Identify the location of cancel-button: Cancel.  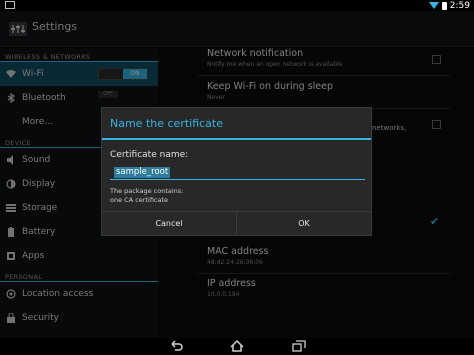
(169, 223).